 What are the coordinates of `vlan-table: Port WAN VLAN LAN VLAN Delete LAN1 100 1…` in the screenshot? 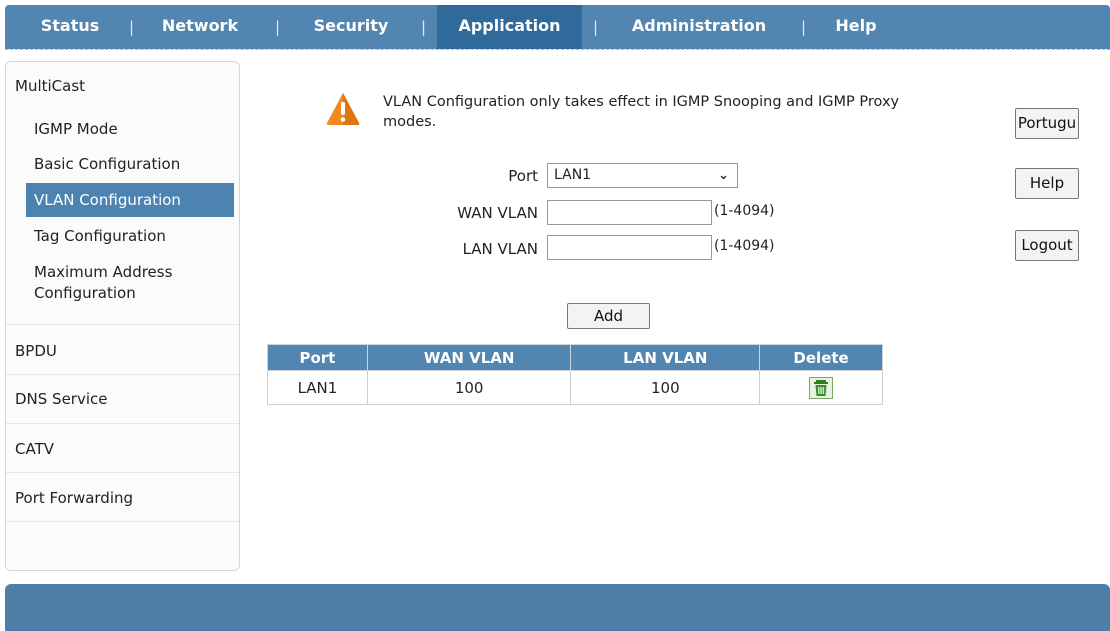 It's located at (575, 374).